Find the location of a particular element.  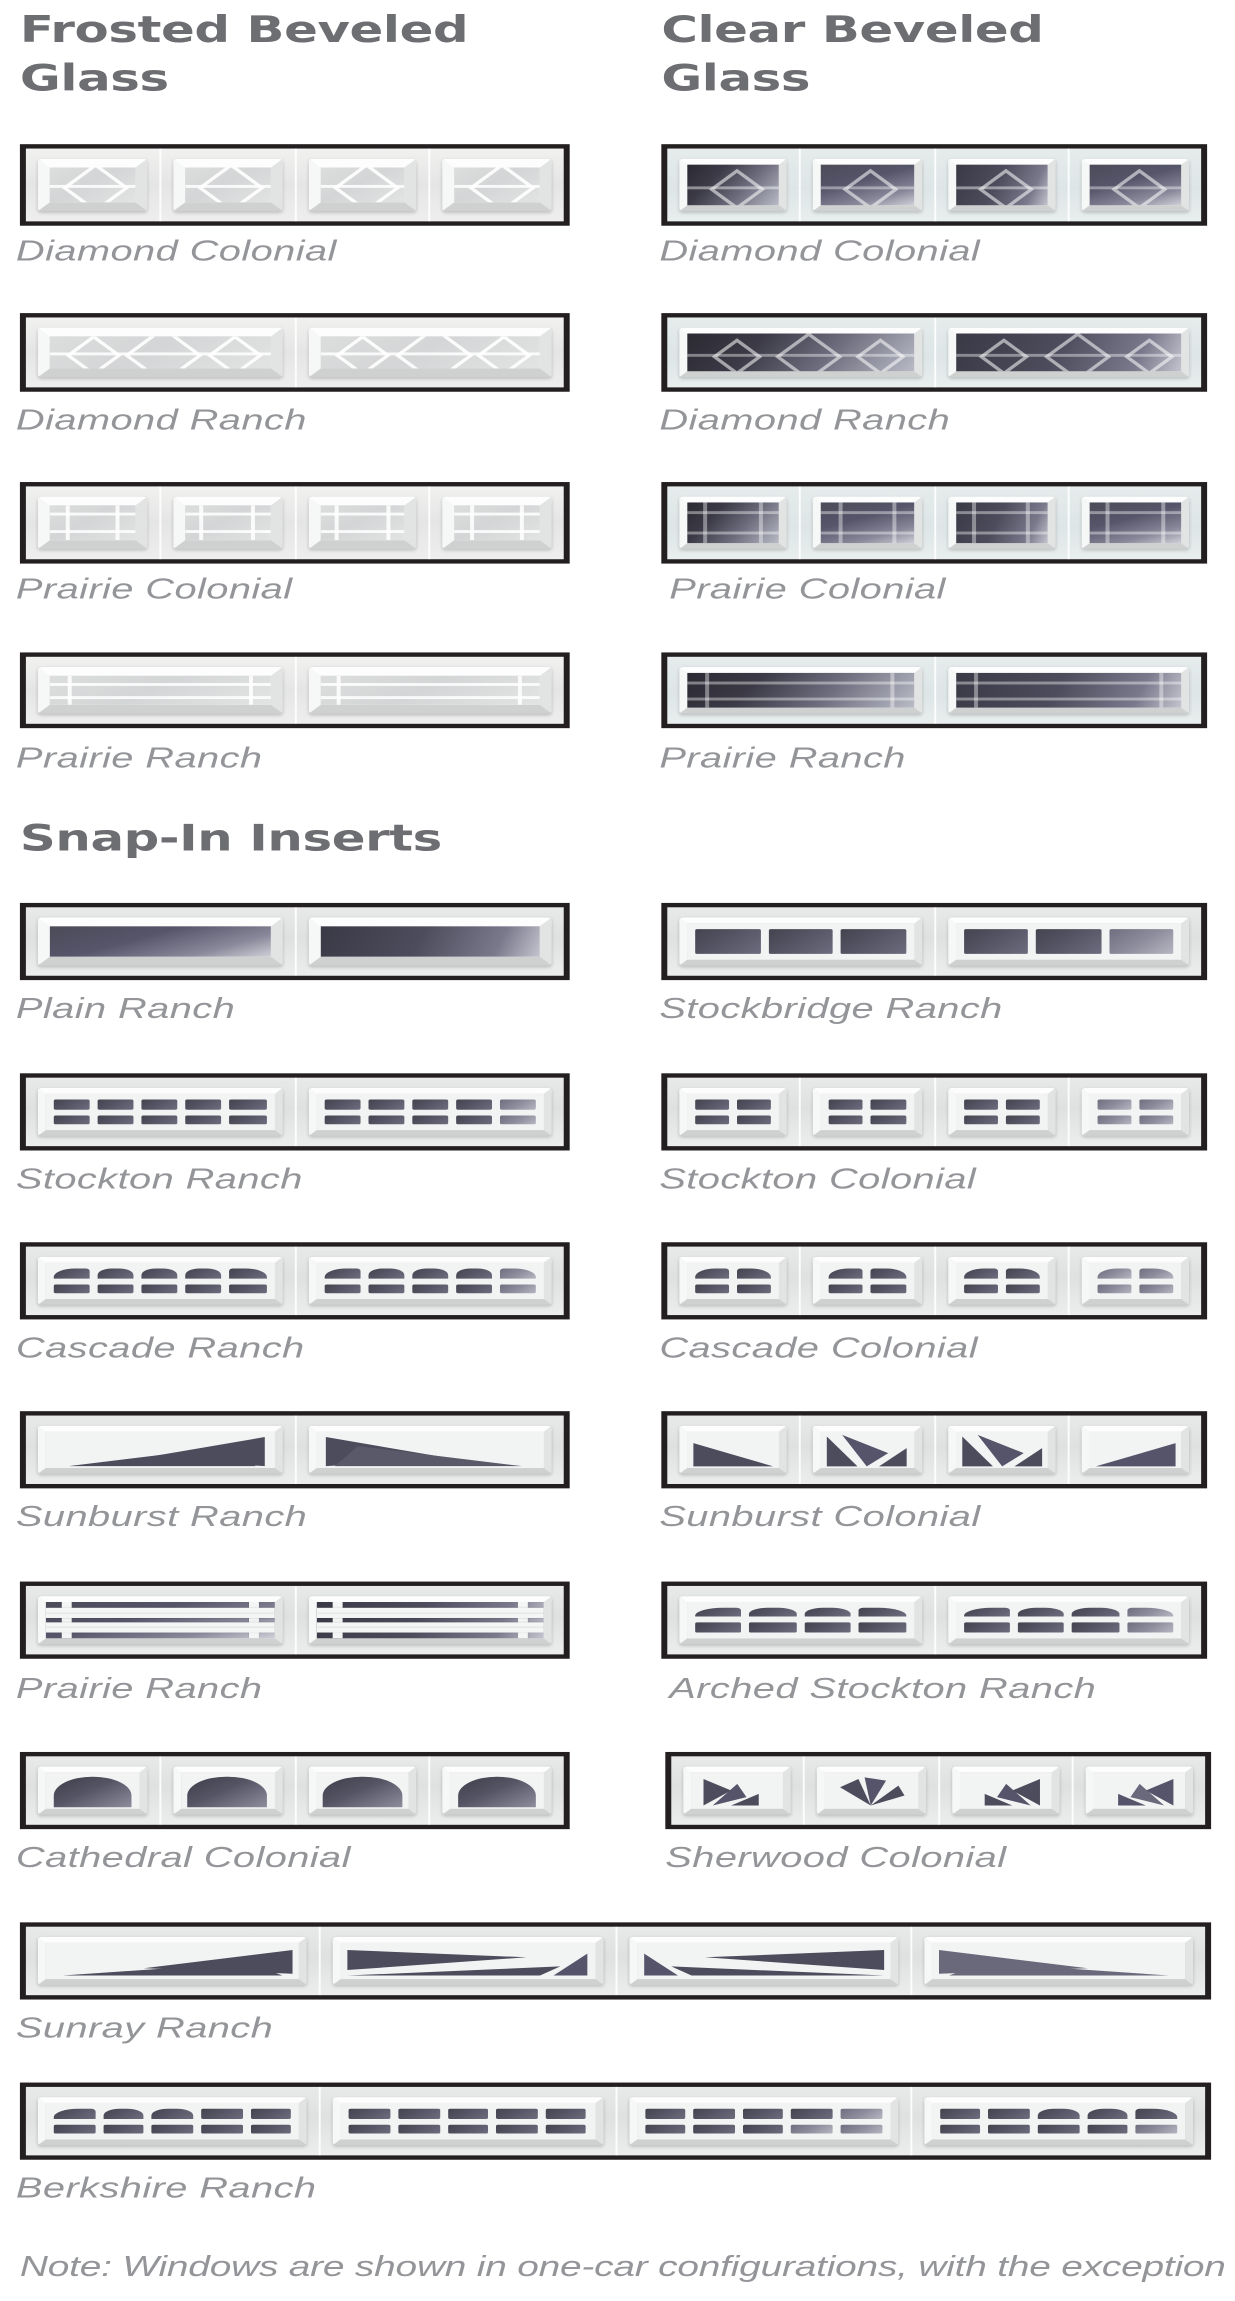

caption-sunburst-colonial: Sunburst Colonial is located at coordinates (820, 1517).